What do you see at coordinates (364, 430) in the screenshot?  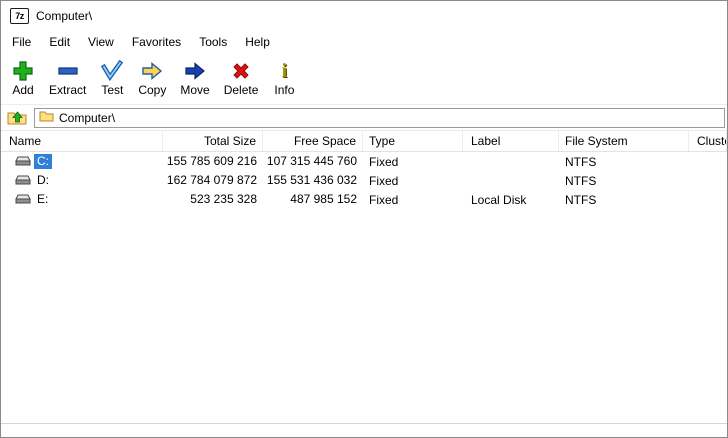 I see `status-bar` at bounding box center [364, 430].